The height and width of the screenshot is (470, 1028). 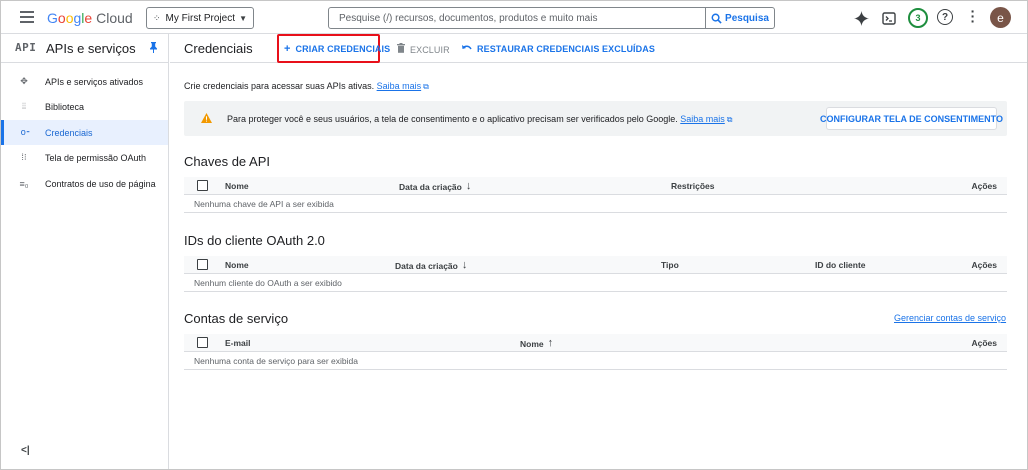 What do you see at coordinates (157, 17) in the screenshot?
I see `project-icon: ⁘` at bounding box center [157, 17].